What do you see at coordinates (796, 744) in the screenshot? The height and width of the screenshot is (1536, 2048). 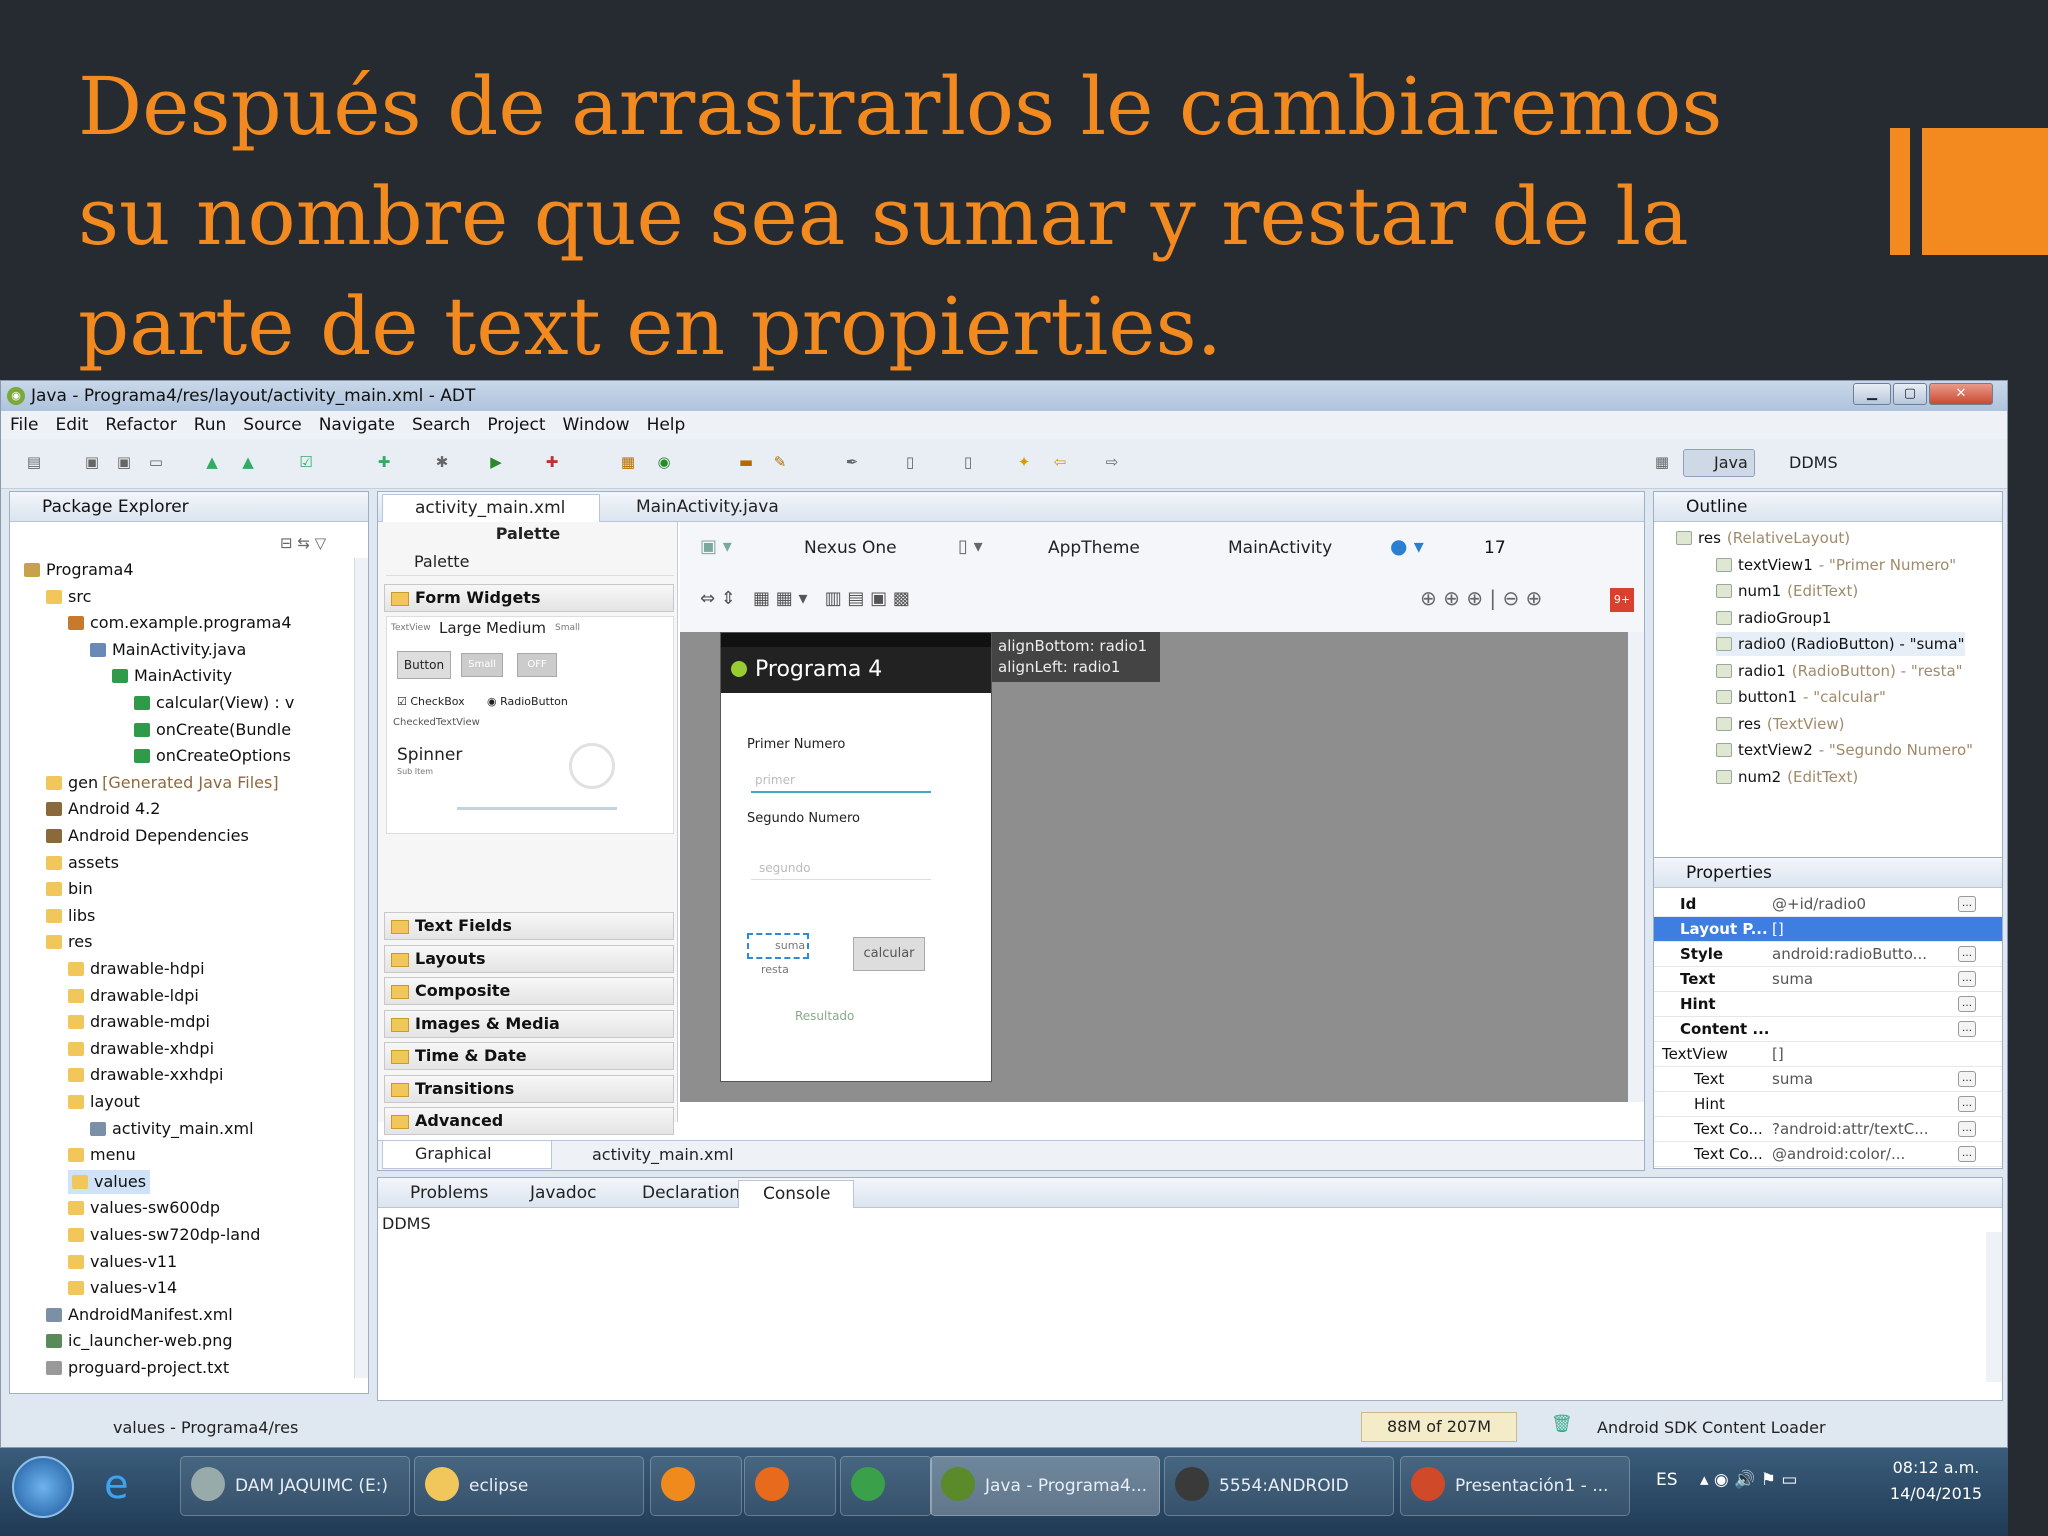 I see `primer-numero-label: Primer Numero` at bounding box center [796, 744].